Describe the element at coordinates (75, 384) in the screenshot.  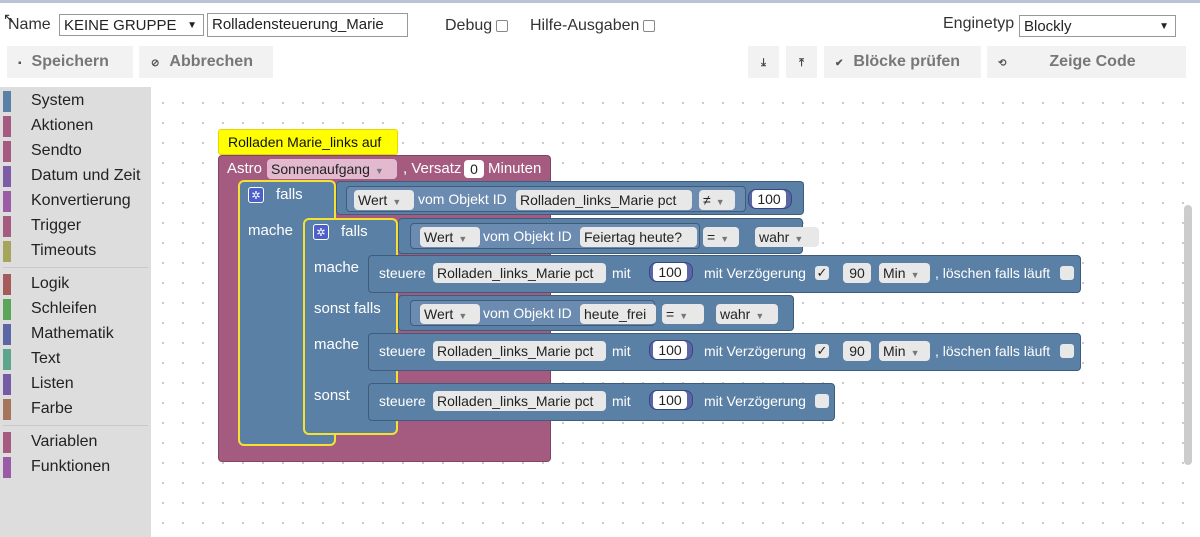
I see `sidebar-item-listen: Listen` at that location.